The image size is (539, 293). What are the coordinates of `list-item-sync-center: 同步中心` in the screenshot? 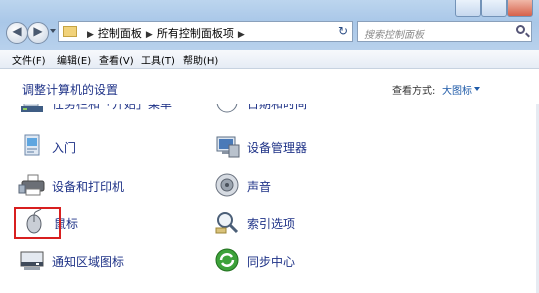 It's located at (278, 261).